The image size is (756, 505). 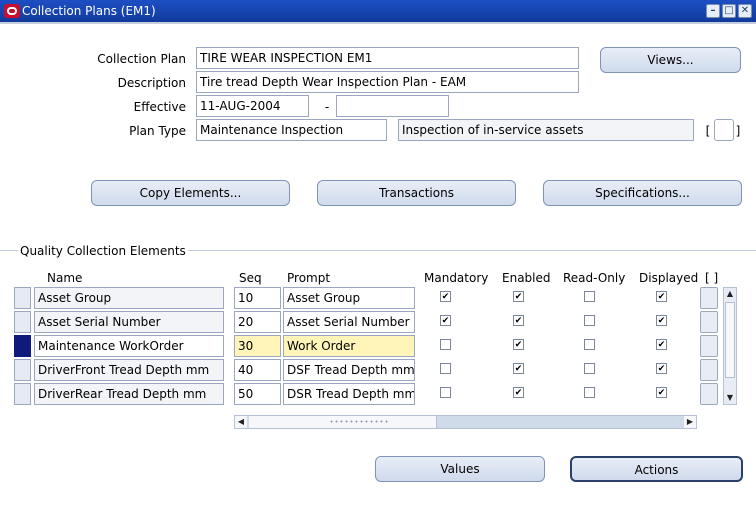 I want to click on prompt-cell: Asset Group, so click(x=349, y=298).